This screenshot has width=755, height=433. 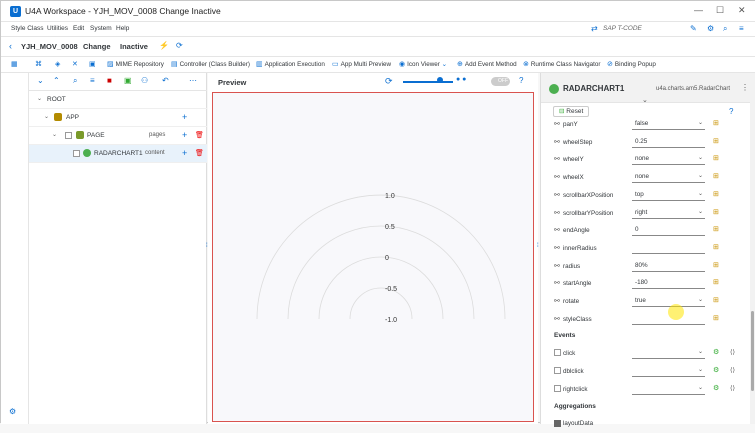 I want to click on property-value-input: -180, so click(x=668, y=283).